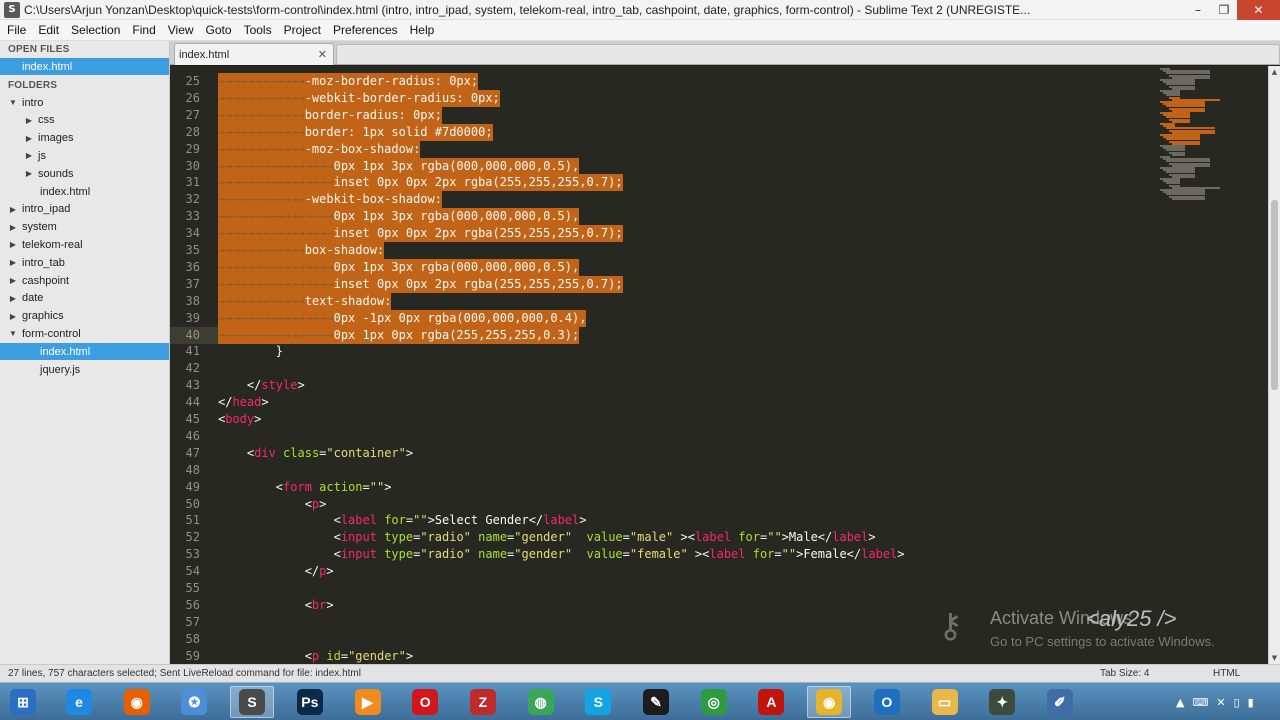 This screenshot has height=720, width=1280. Describe the element at coordinates (583, 520) in the screenshot. I see `code-token: >` at that location.